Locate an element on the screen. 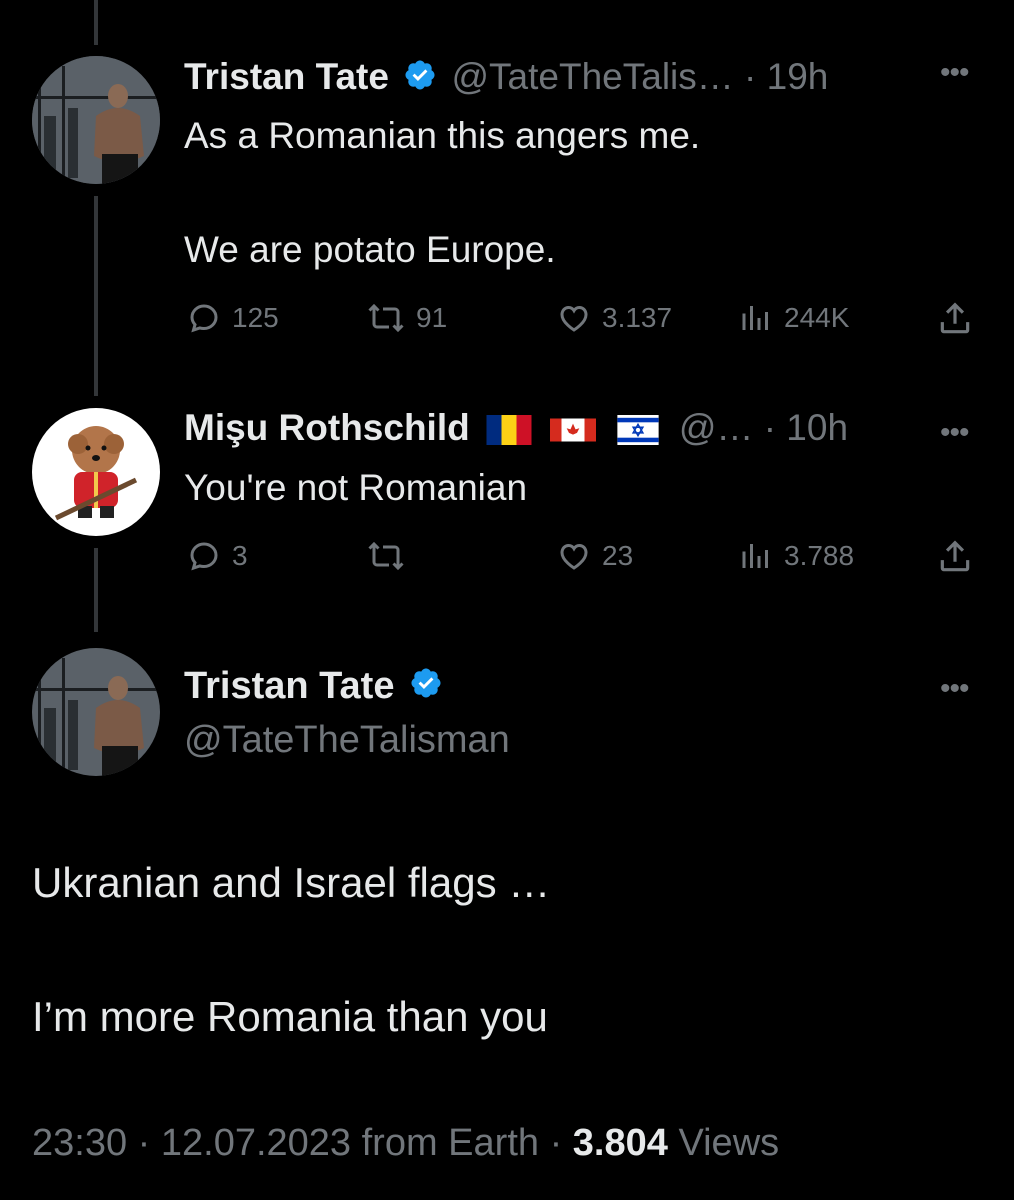 This screenshot has height=1200, width=1014. reply-button: 3 is located at coordinates (217, 556).